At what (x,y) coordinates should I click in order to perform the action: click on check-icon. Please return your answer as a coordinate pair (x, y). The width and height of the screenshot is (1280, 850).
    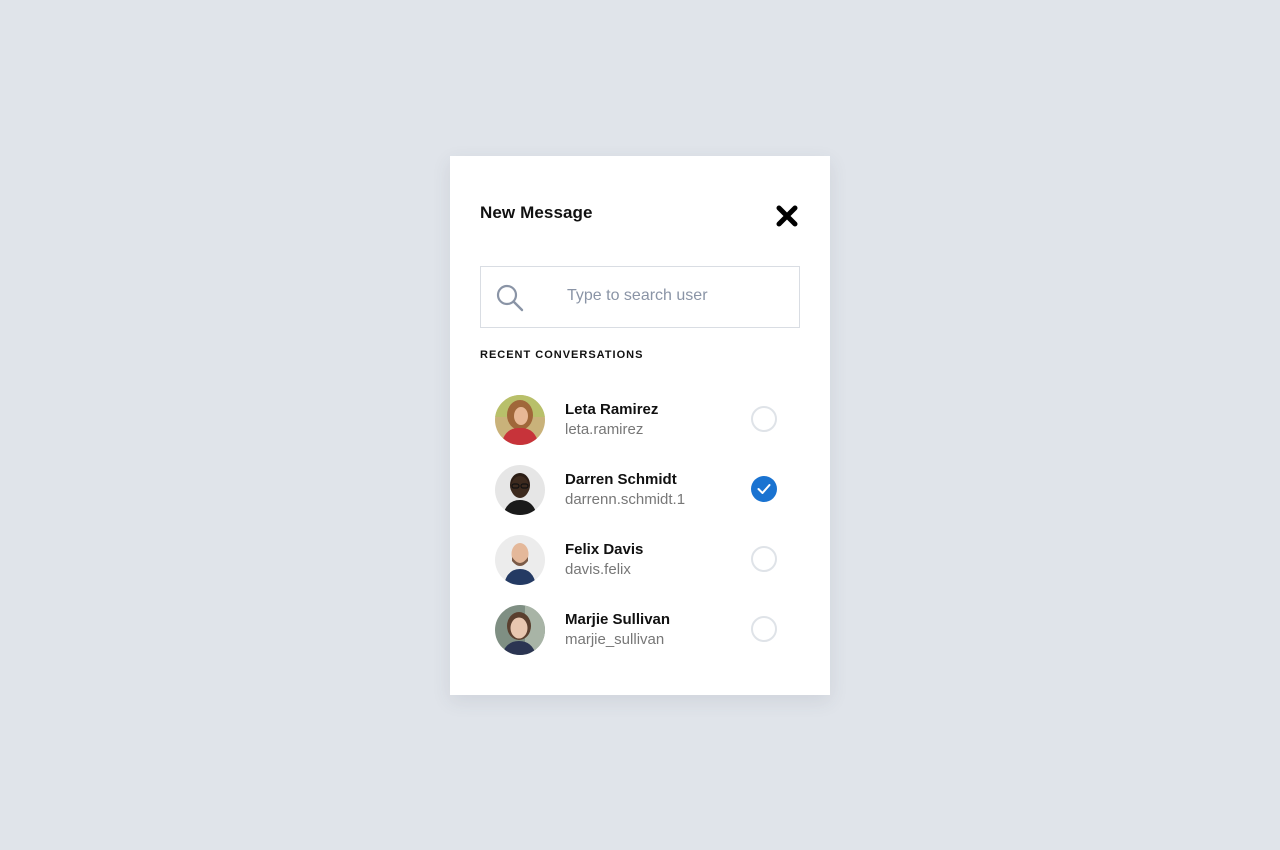
    Looking at the image, I should click on (764, 489).